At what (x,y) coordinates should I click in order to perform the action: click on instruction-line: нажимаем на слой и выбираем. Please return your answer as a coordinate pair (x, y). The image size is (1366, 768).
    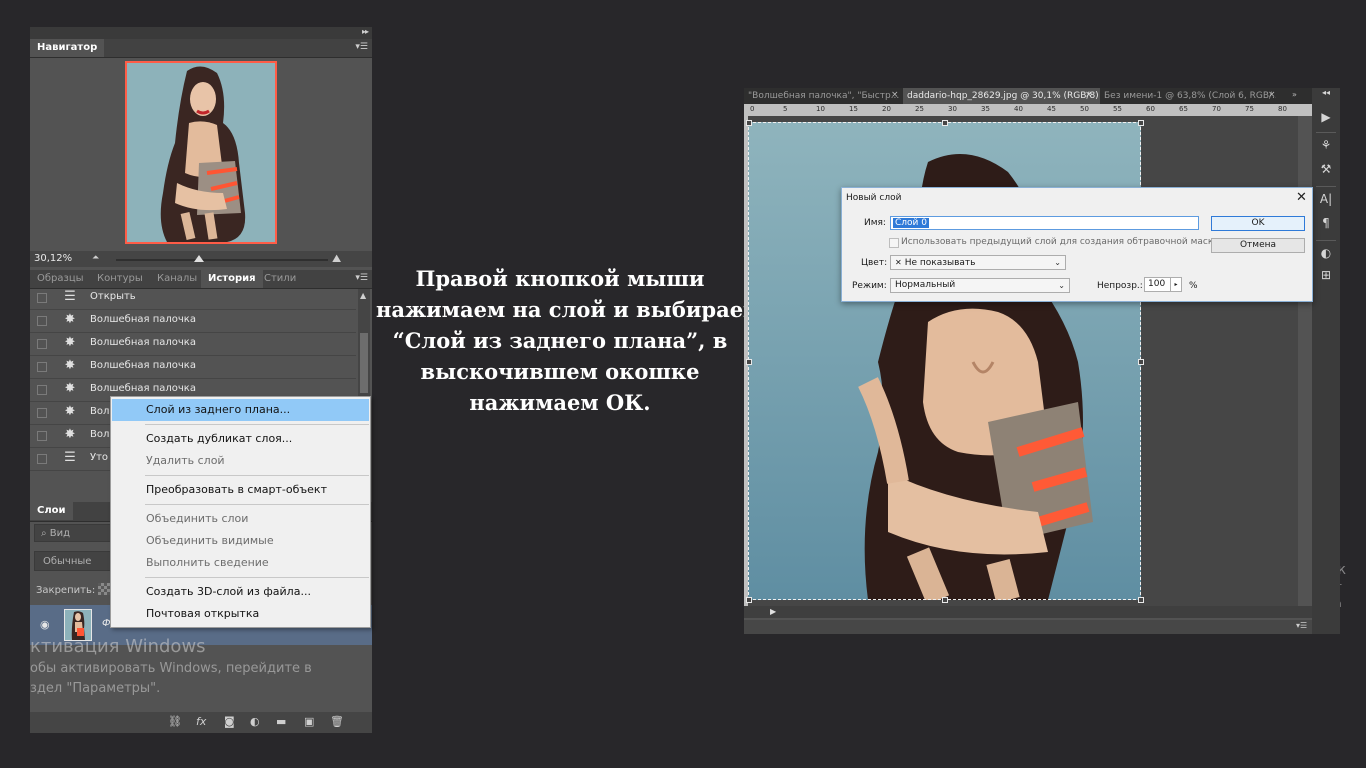
    Looking at the image, I should click on (569, 309).